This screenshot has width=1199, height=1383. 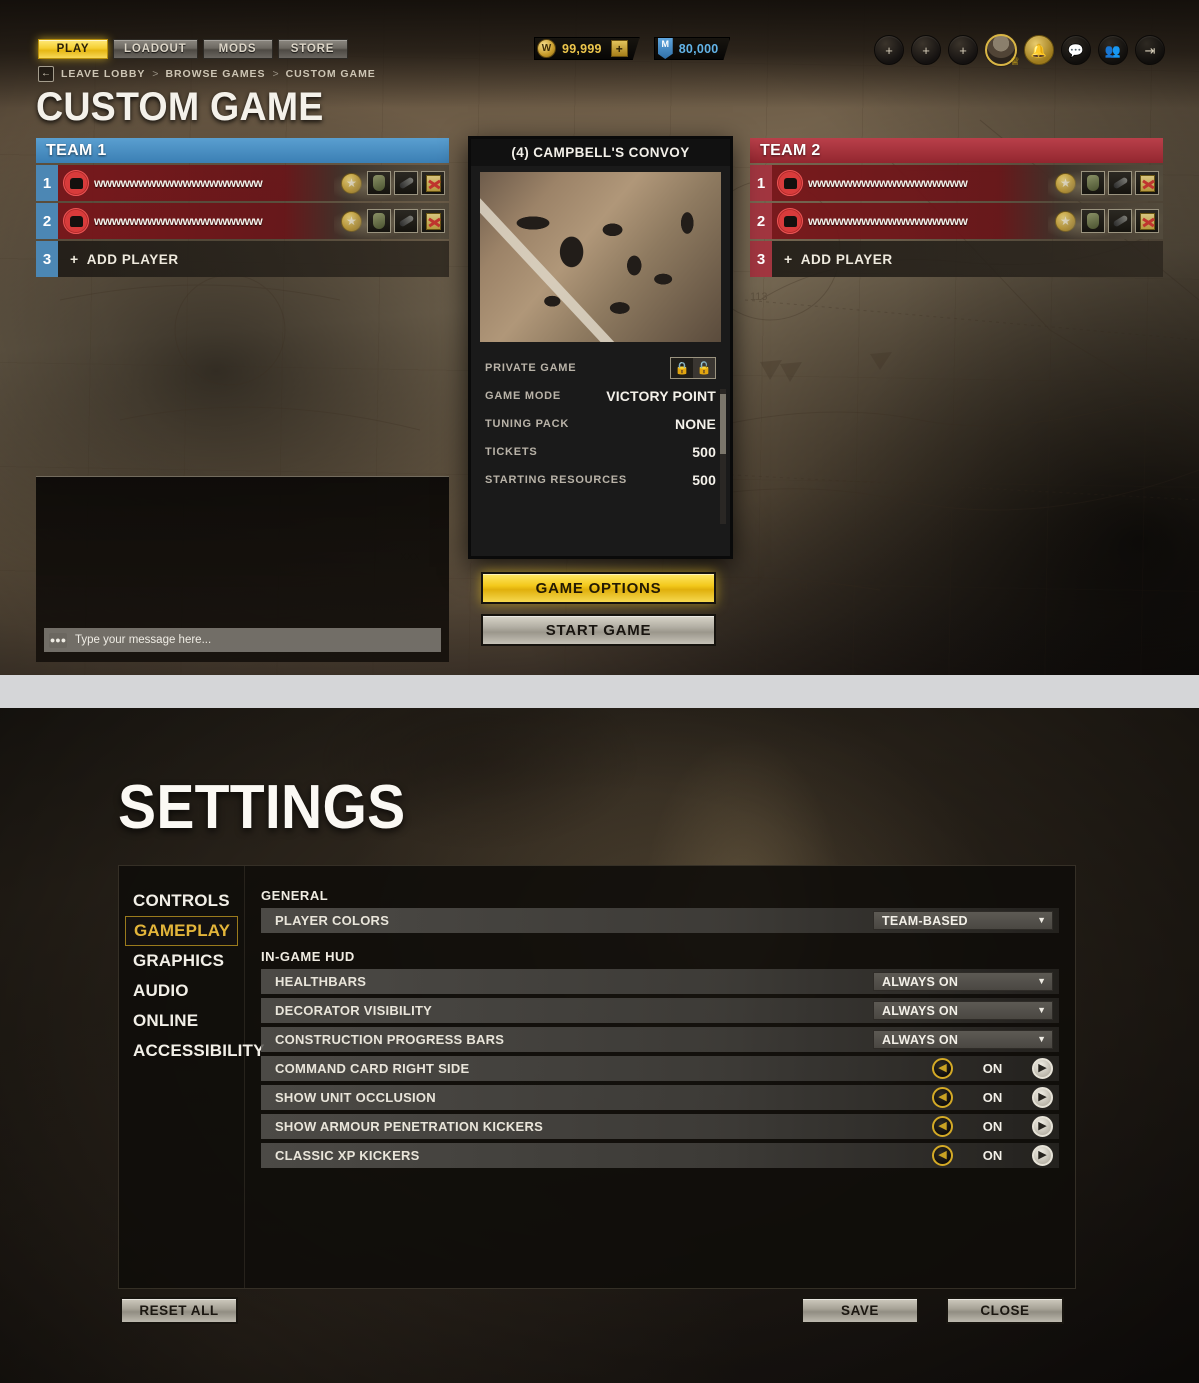 I want to click on screenshot-separator, so click(x=599, y=691).